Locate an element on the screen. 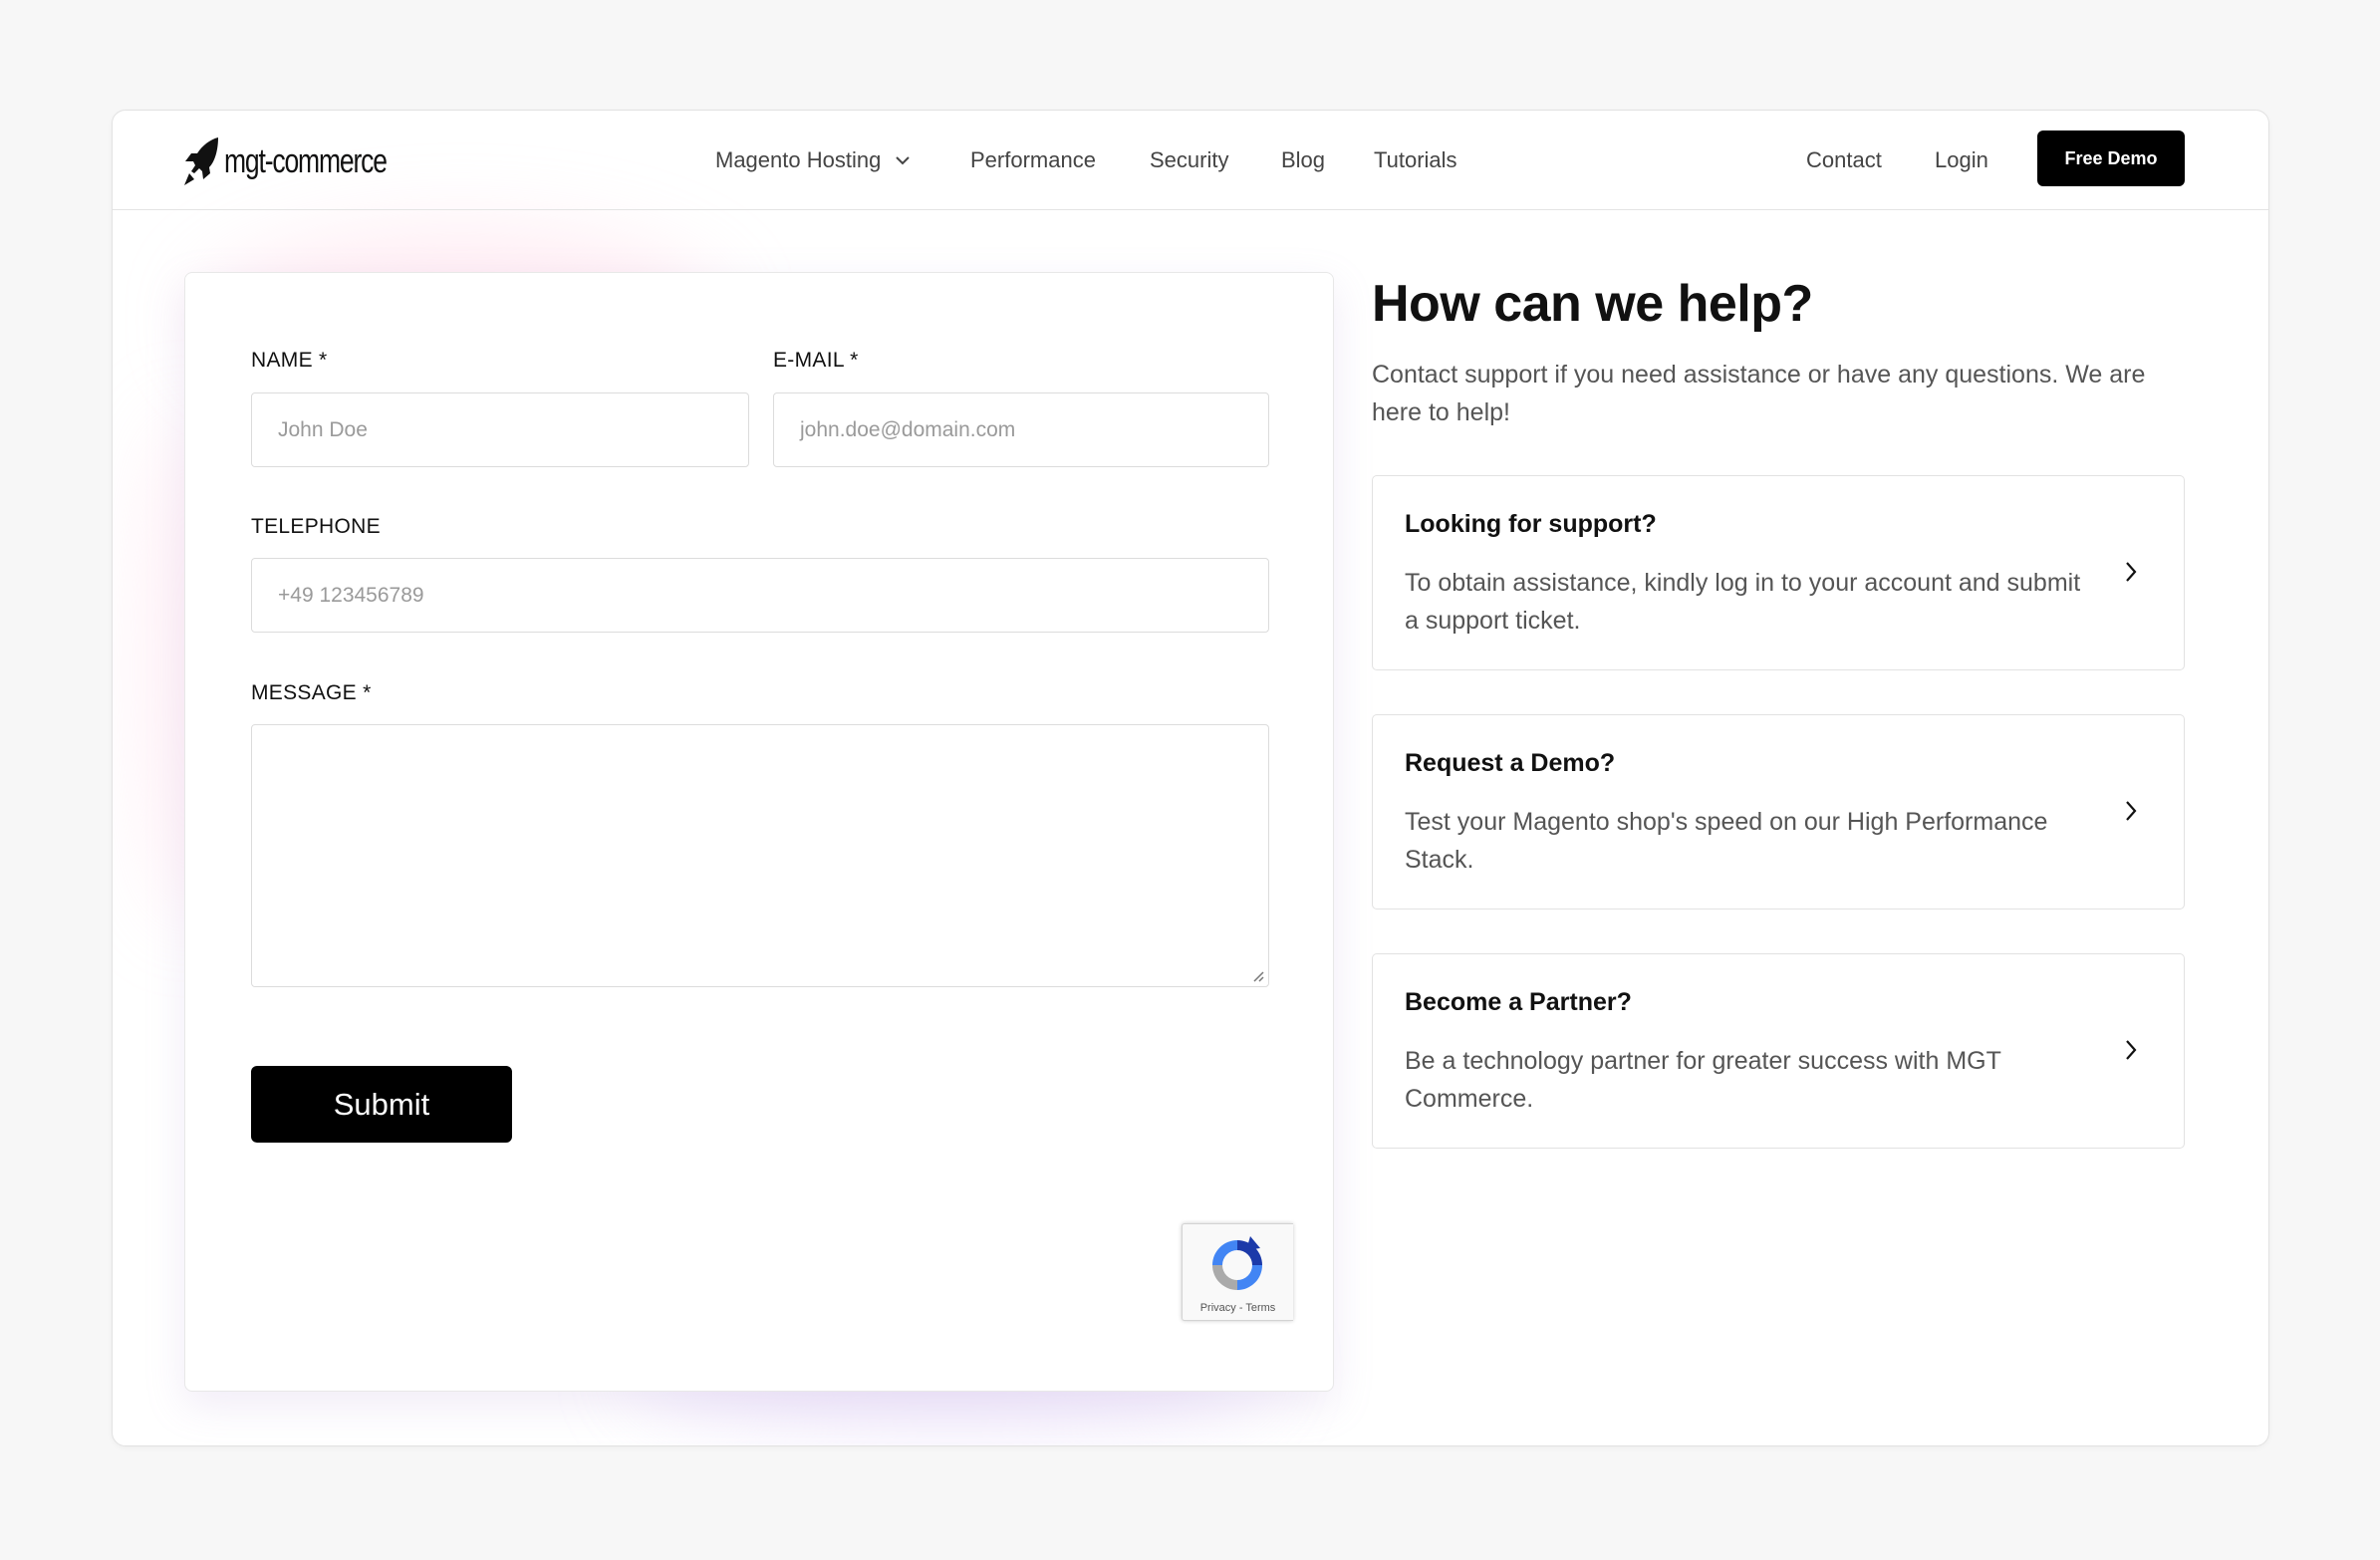 This screenshot has width=2380, height=1560. nav-performance: Performance is located at coordinates (1033, 160).